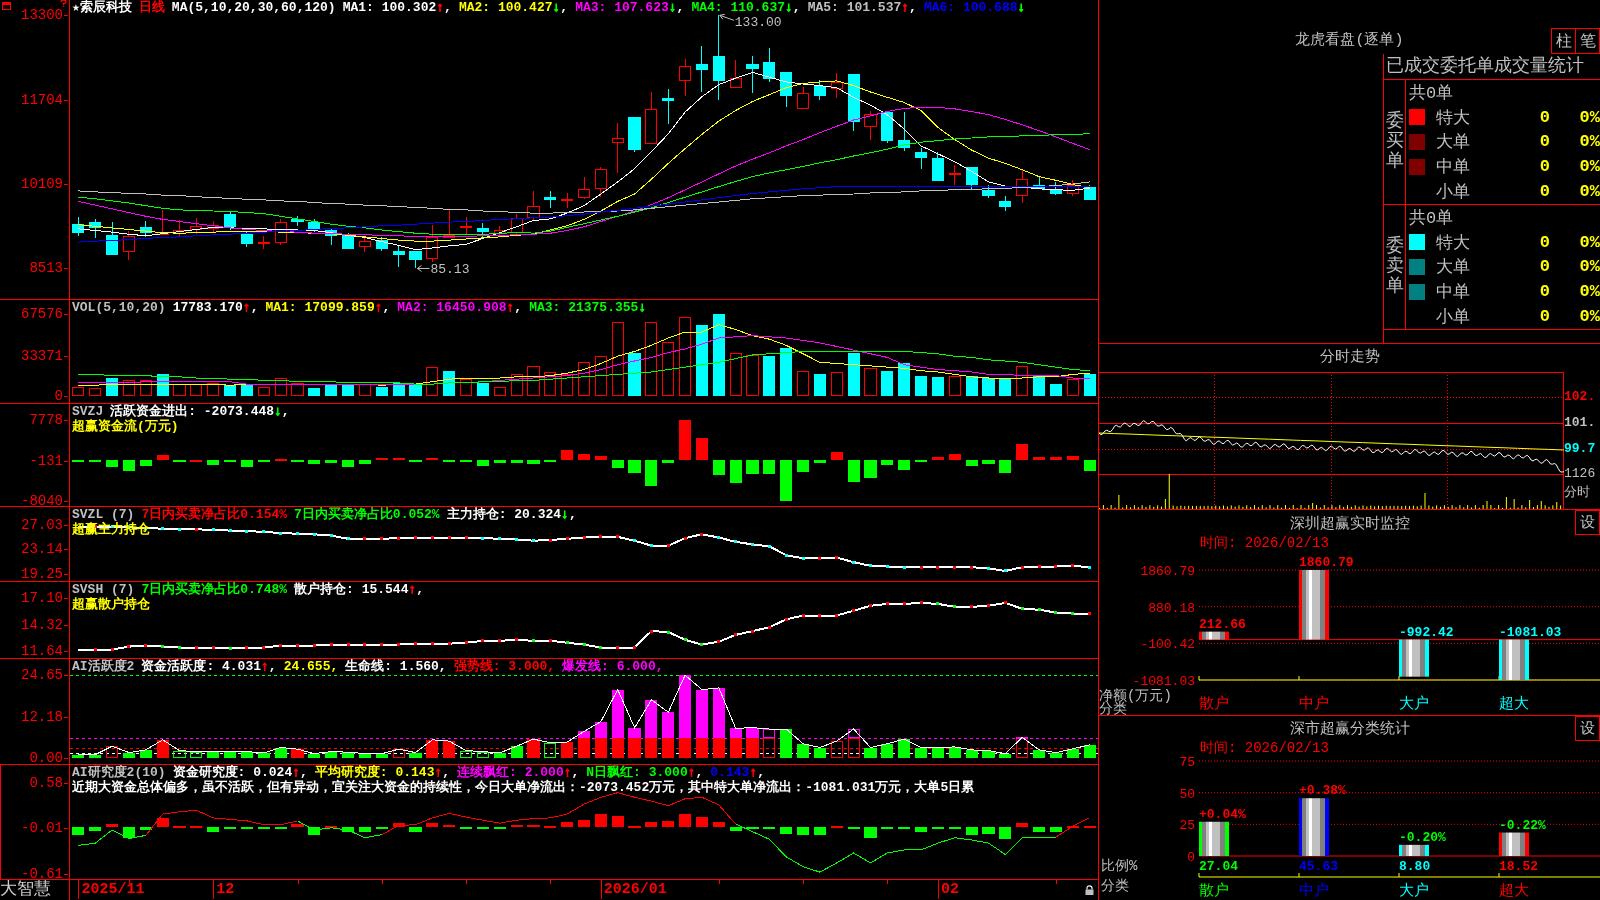 The image size is (1600, 900). What do you see at coordinates (45, 625) in the screenshot?
I see `axis-label: 14.32` at bounding box center [45, 625].